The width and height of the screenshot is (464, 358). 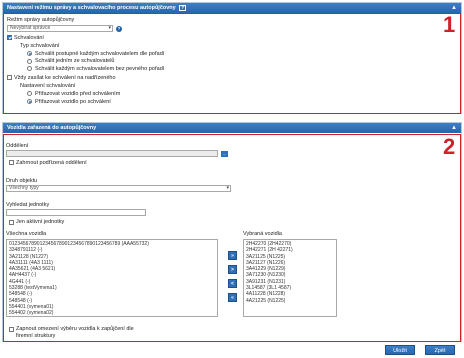 I want to click on selected-vehicles-label: Vybraná vozidla, so click(x=262, y=234).